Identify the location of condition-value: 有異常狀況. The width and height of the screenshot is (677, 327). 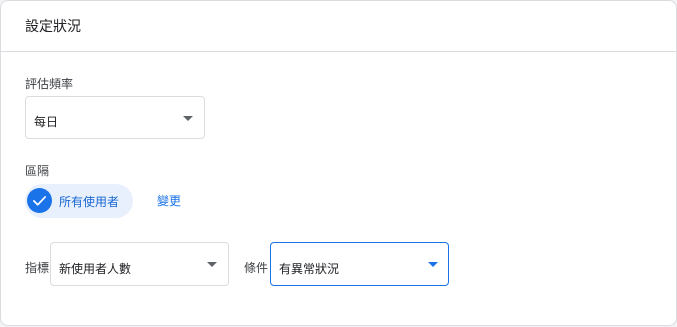
(309, 269).